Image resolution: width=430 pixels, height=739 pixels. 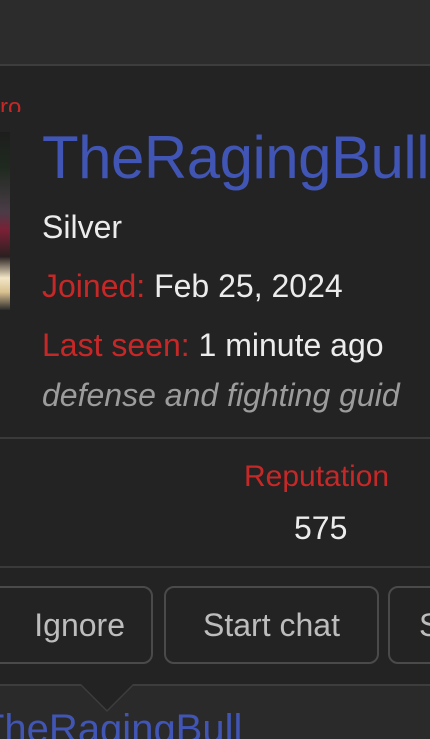 I want to click on user-rank: Silver, so click(x=82, y=227).